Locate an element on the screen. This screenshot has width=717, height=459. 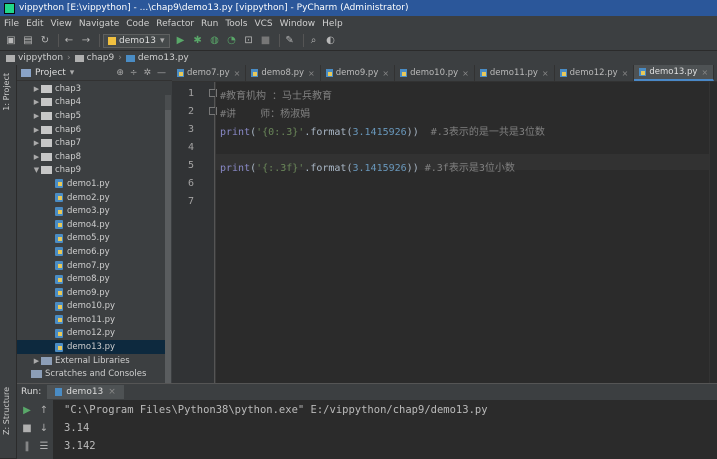
coverage-icon: ◍ is located at coordinates (215, 41).